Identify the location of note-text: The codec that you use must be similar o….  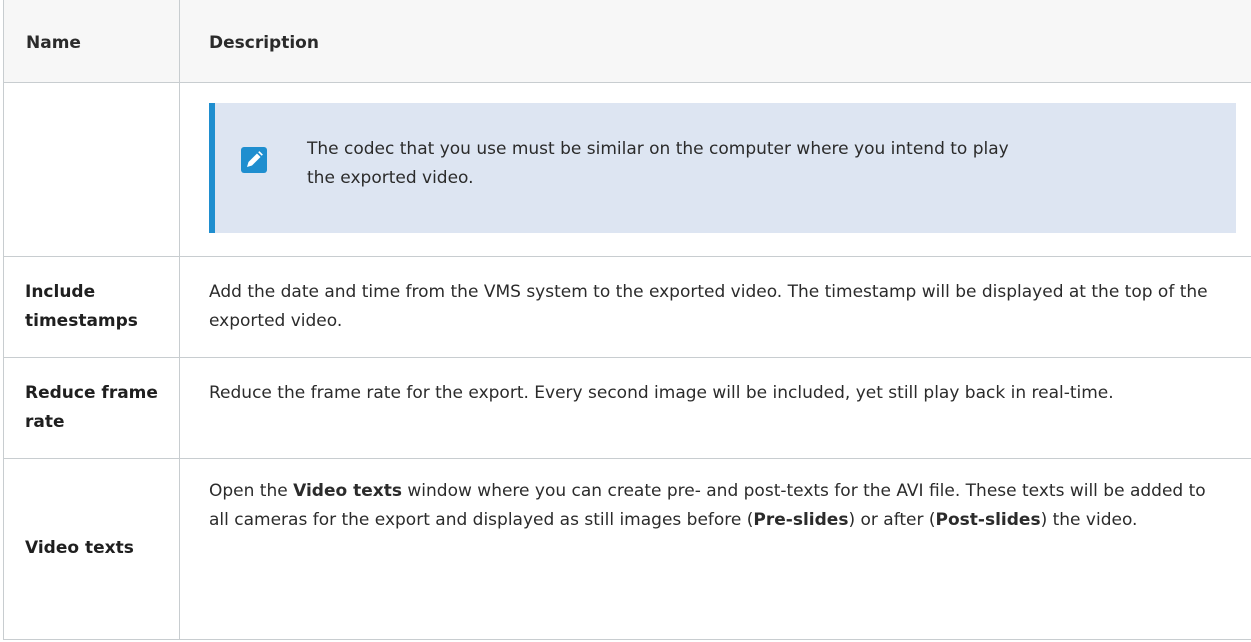
(658, 163).